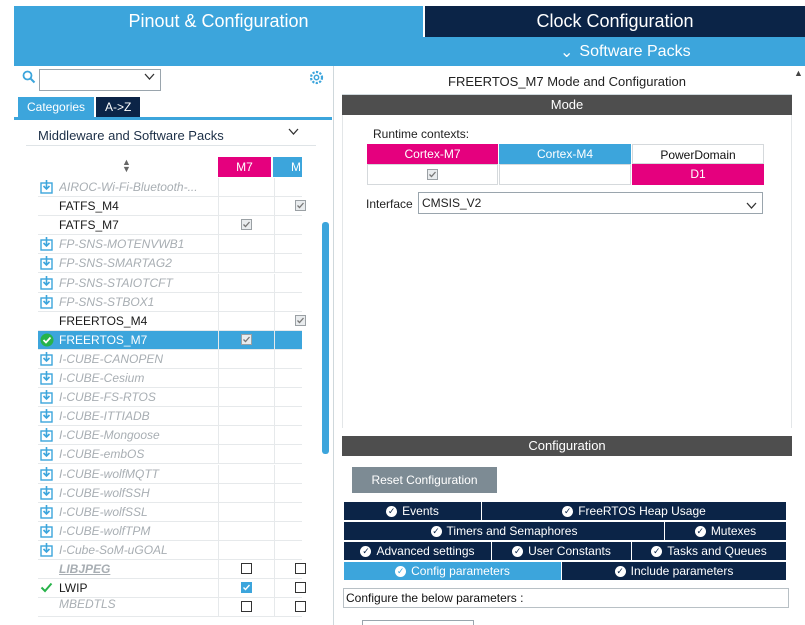 Image resolution: width=805 pixels, height=625 pixels. What do you see at coordinates (170, 531) in the screenshot?
I see `table-row: I-CUBE-wolfTPM` at bounding box center [170, 531].